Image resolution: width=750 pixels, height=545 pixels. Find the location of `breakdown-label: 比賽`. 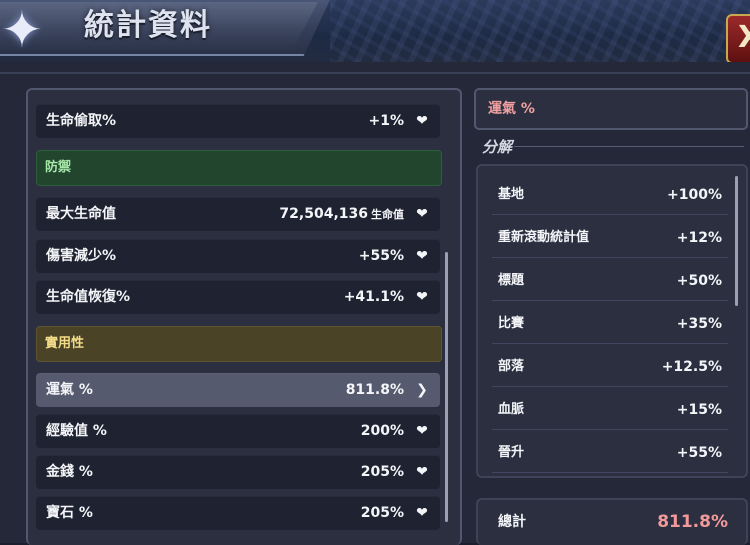

breakdown-label: 比賽 is located at coordinates (511, 323).